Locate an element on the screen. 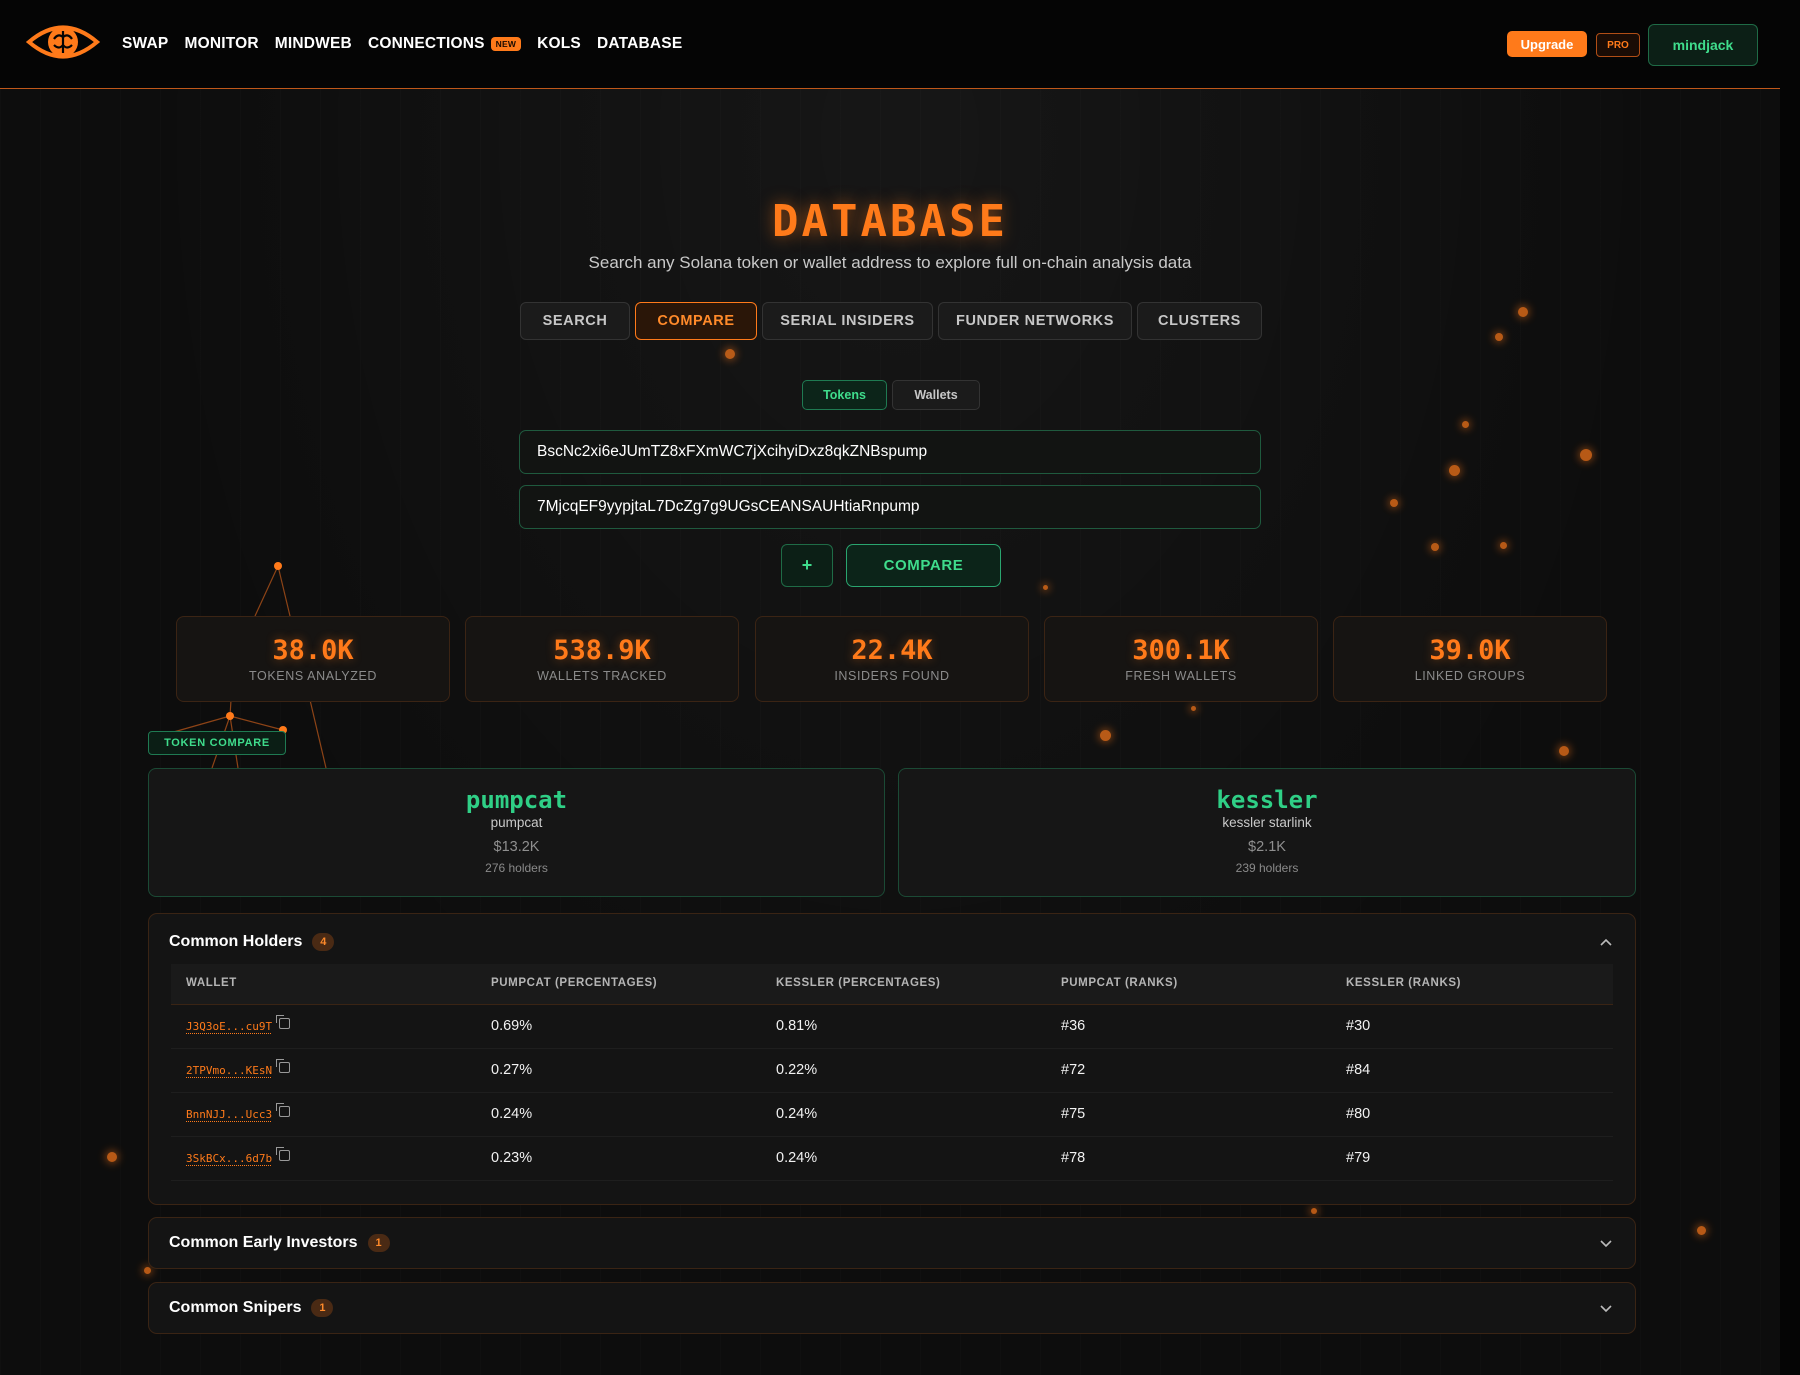 The image size is (1800, 1375). stat-value: 300.1K is located at coordinates (1181, 650).